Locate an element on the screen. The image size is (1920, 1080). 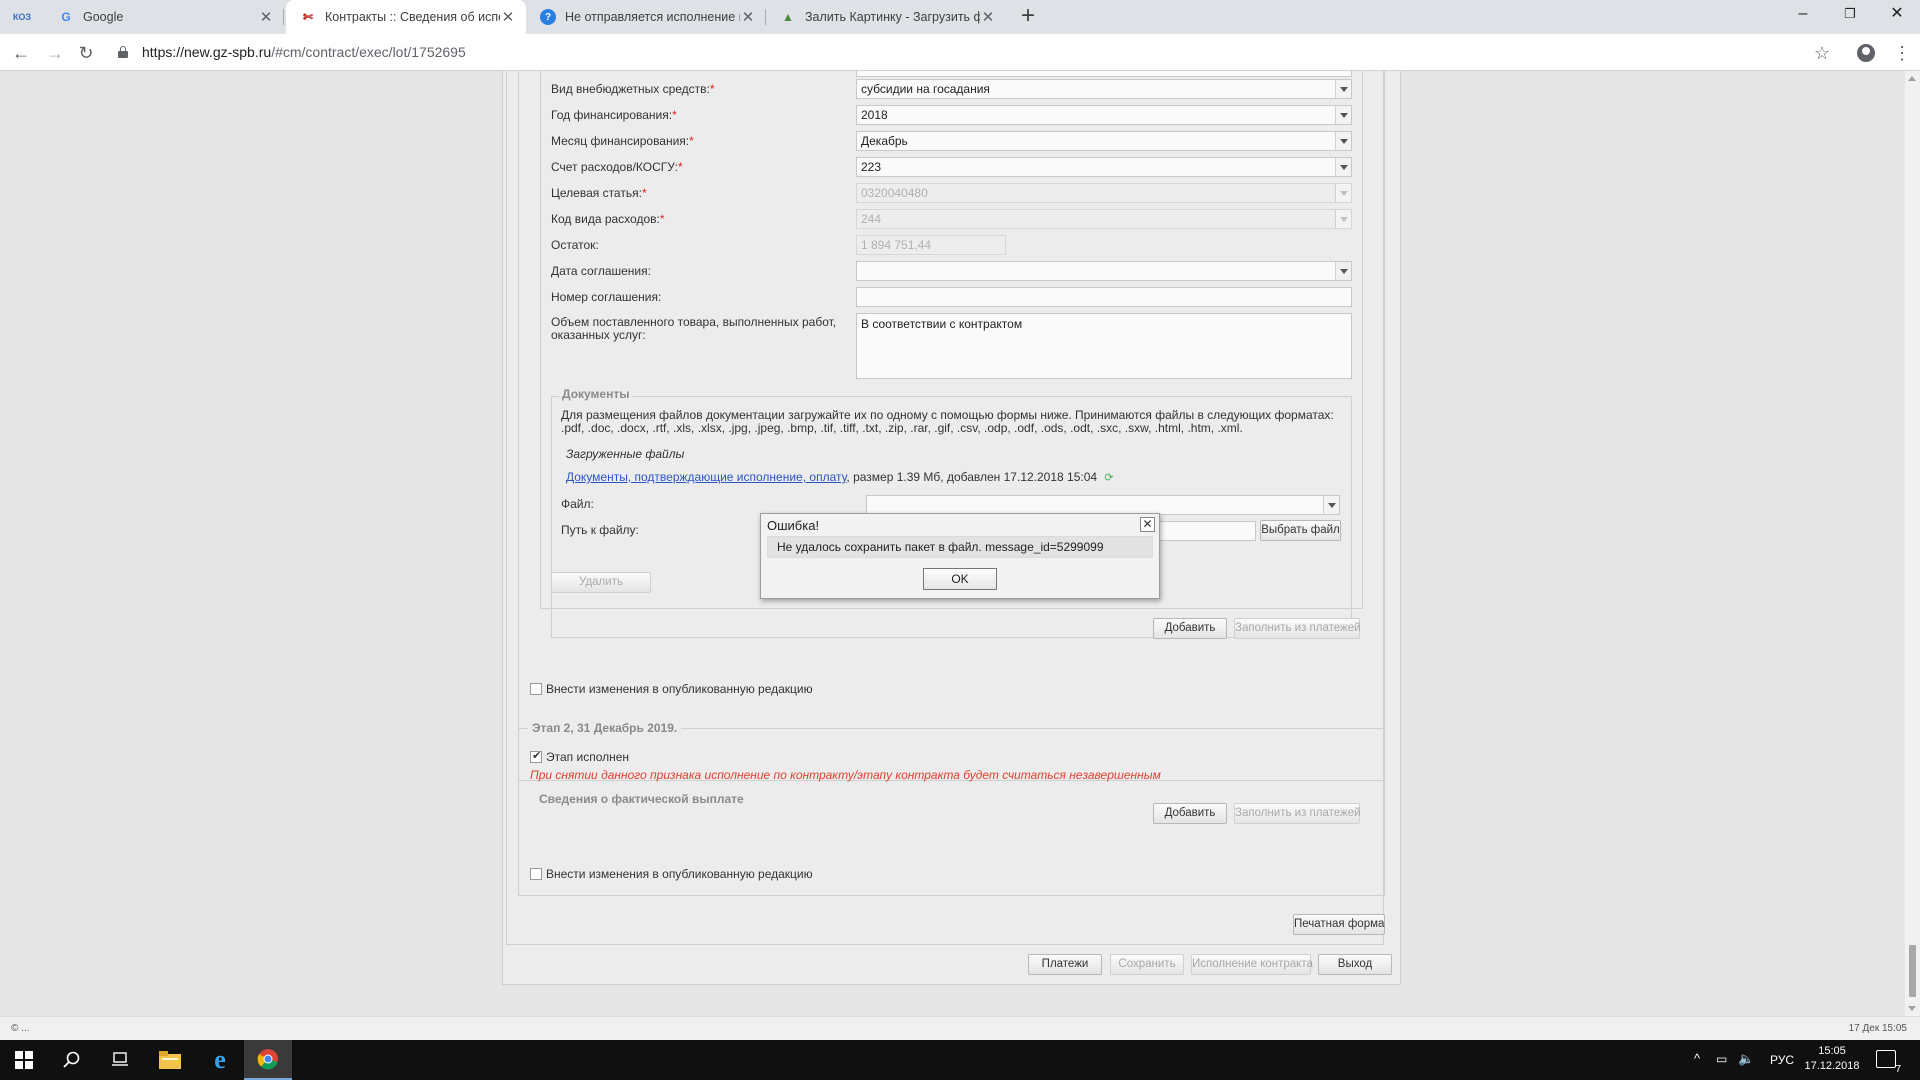
field-label: Год финансирования:* is located at coordinates (614, 115).